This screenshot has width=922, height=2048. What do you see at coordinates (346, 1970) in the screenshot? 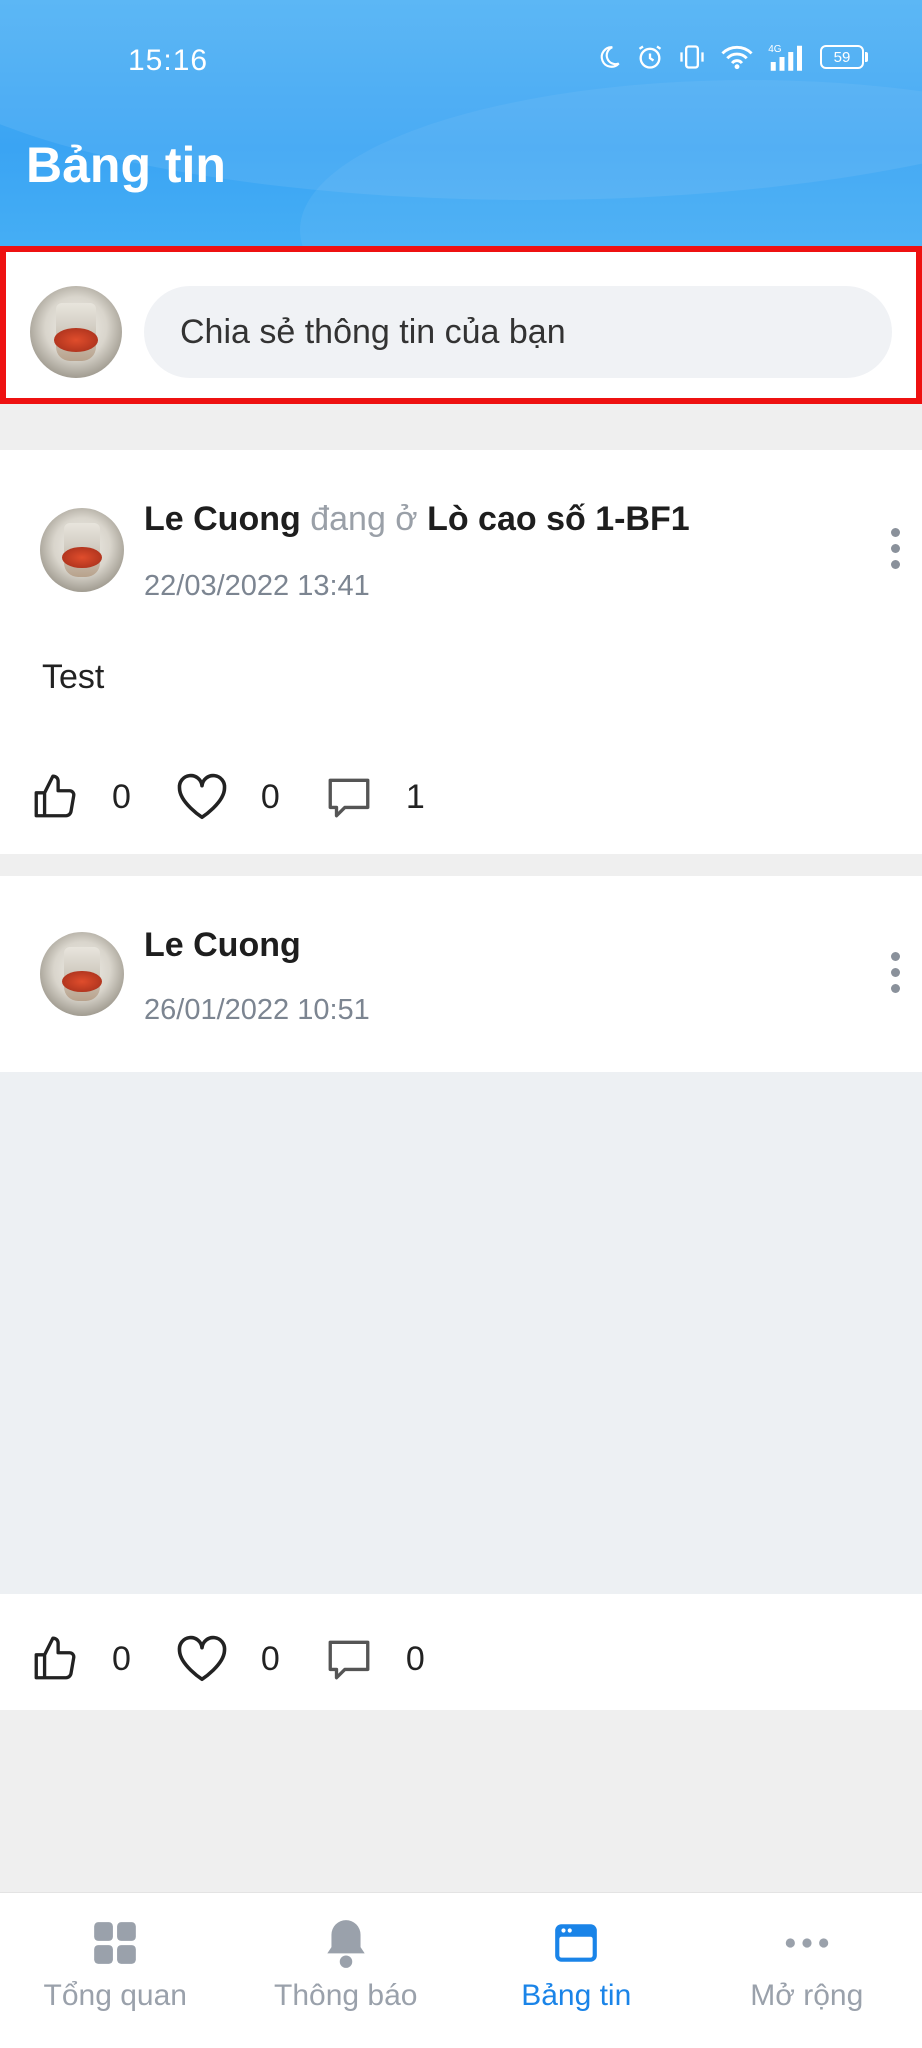
I see `nav-item-notifications: Thông báo` at bounding box center [346, 1970].